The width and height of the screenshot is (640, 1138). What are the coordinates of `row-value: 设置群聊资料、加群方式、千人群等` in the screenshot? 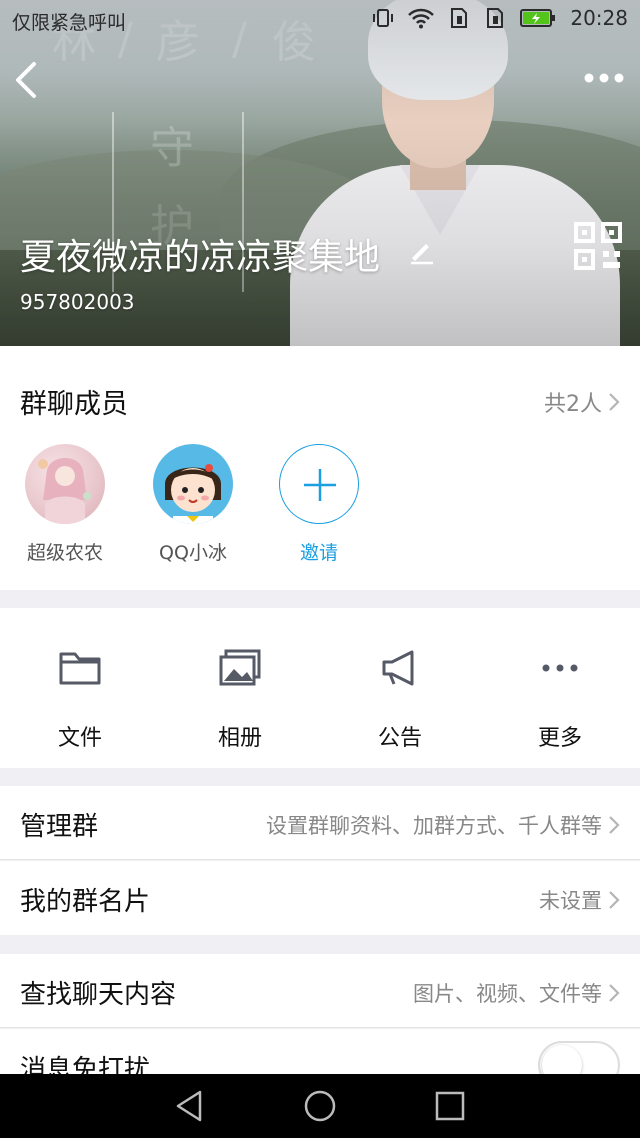 It's located at (434, 826).